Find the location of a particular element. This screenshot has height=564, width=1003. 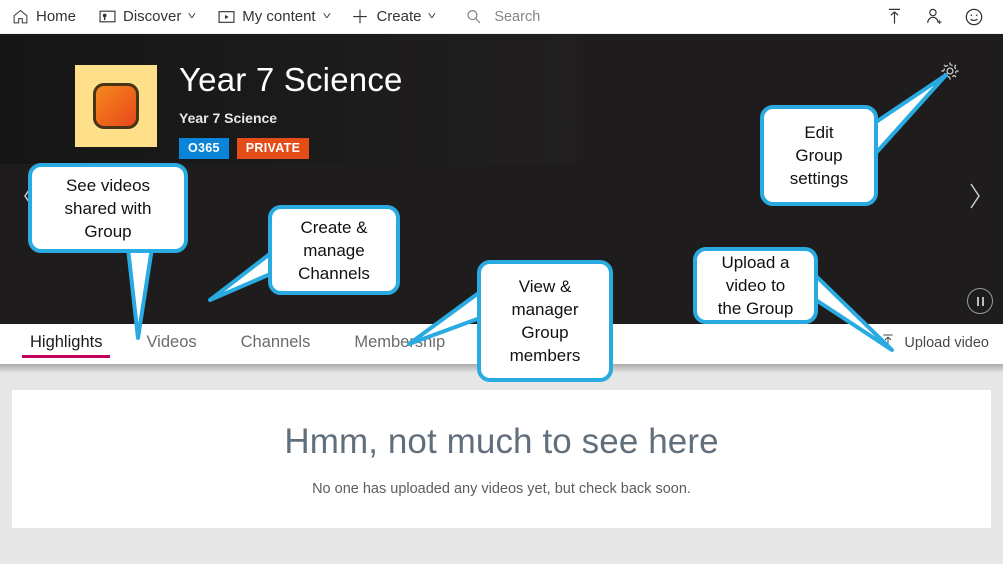

callout-view-members: View & manager Group members is located at coordinates (545, 321).